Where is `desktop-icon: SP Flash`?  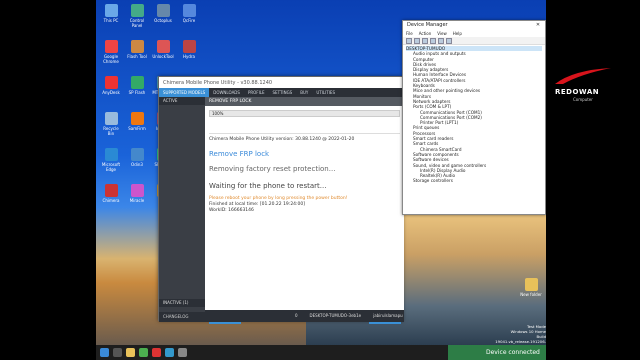 desktop-icon: SP Flash is located at coordinates (137, 85).